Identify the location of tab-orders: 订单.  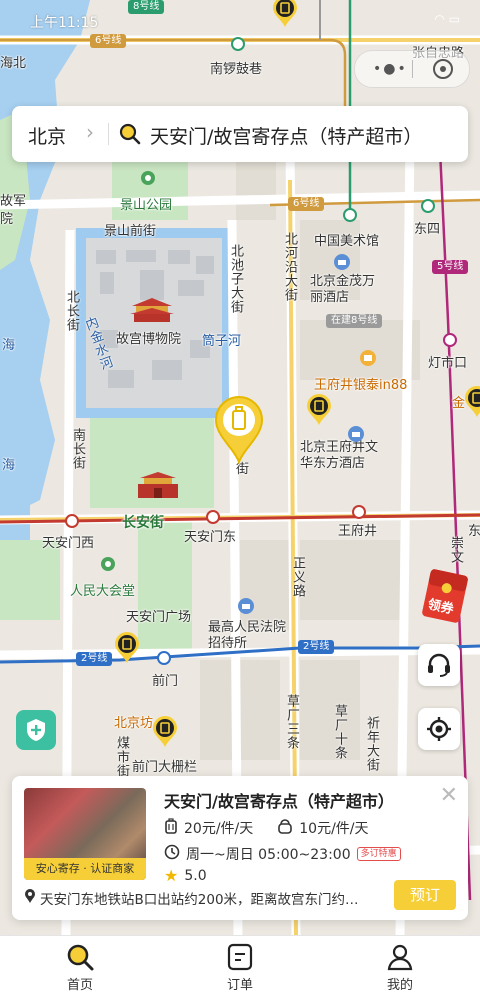
(240, 968).